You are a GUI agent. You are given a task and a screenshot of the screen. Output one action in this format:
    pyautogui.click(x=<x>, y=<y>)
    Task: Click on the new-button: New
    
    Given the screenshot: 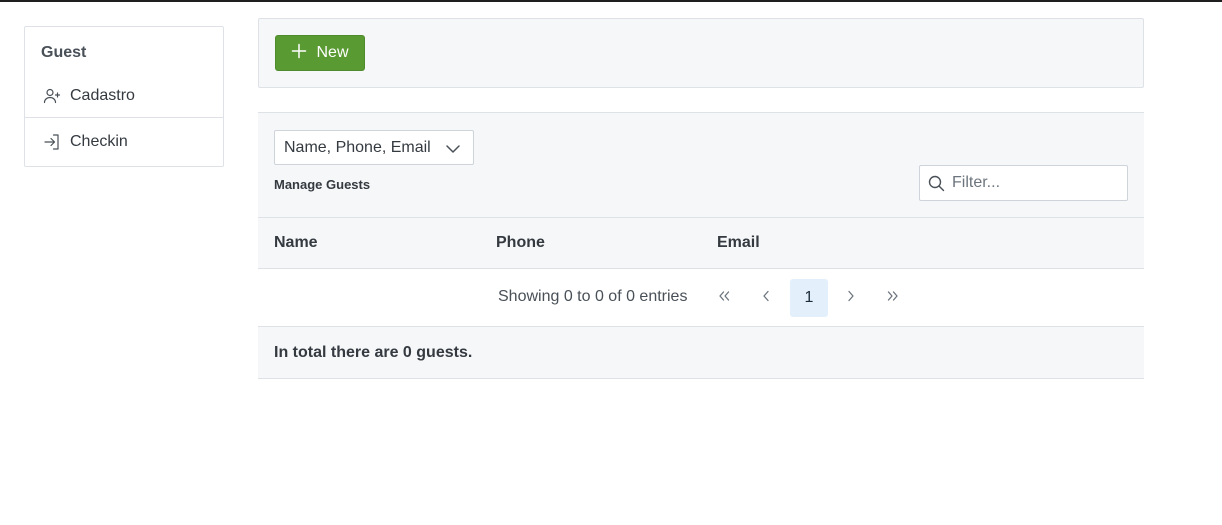 What is the action you would take?
    pyautogui.click(x=320, y=53)
    